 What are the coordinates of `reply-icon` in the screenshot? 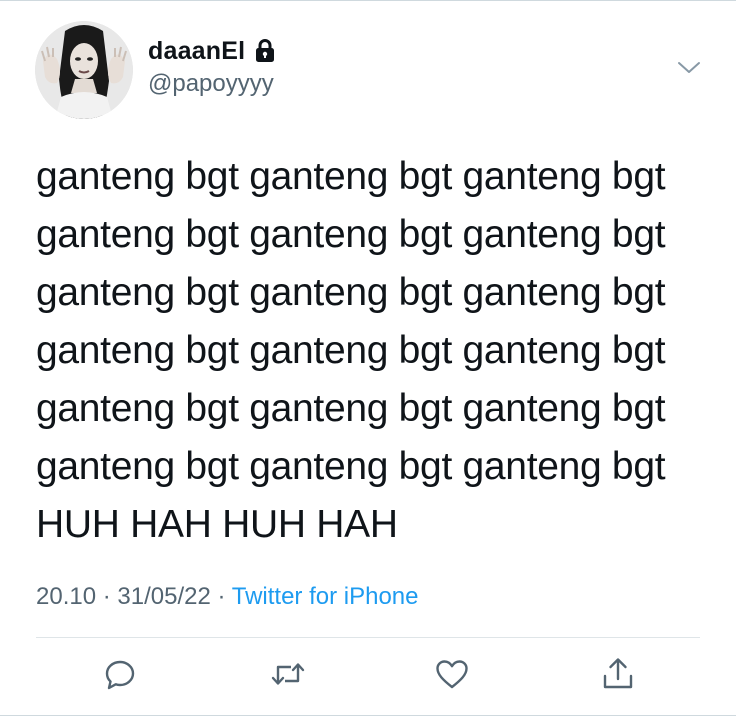 It's located at (120, 676).